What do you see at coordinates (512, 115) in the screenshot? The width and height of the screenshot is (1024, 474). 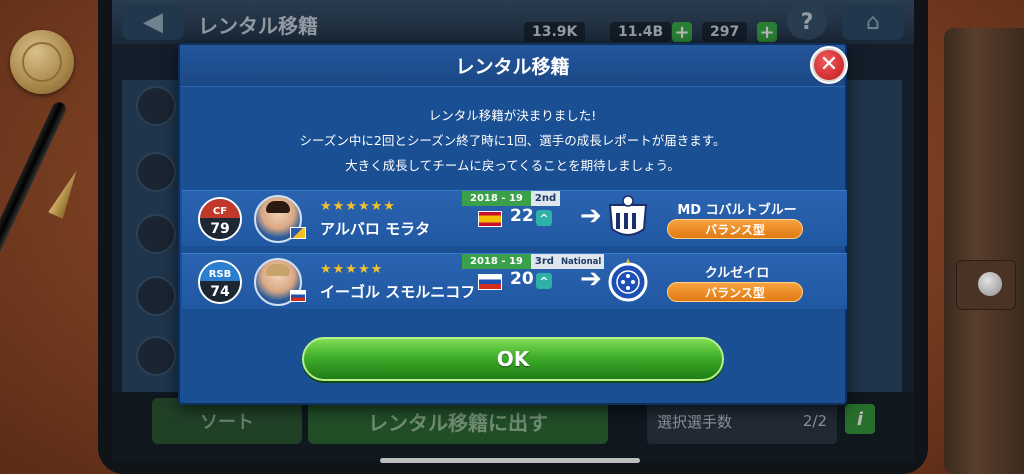 I see `message-line: レンタル移籍が決まりました!` at bounding box center [512, 115].